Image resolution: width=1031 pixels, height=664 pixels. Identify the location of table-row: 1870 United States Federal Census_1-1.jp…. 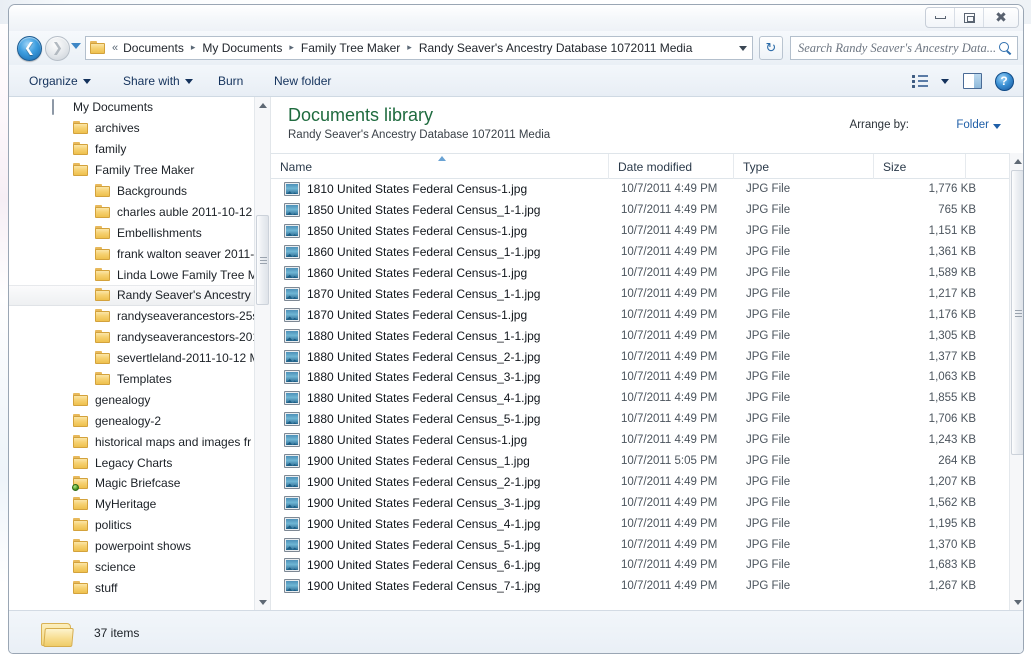
(640, 293).